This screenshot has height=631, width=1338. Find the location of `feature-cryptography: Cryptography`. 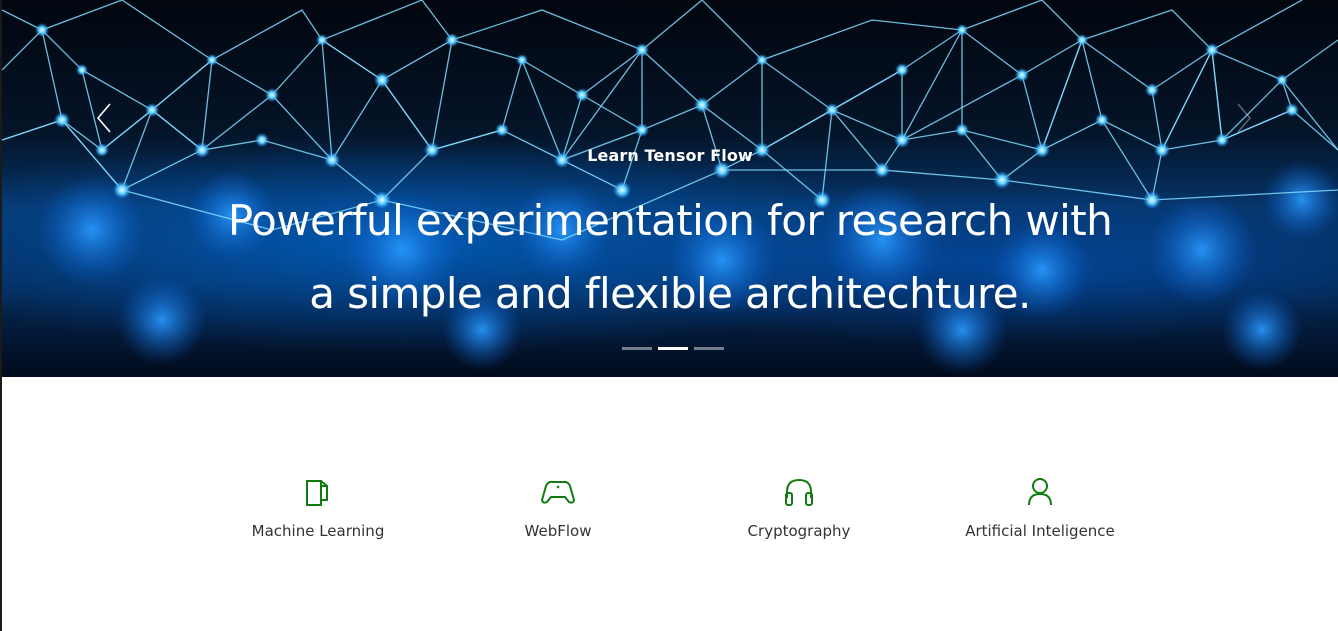

feature-cryptography: Cryptography is located at coordinates (799, 505).